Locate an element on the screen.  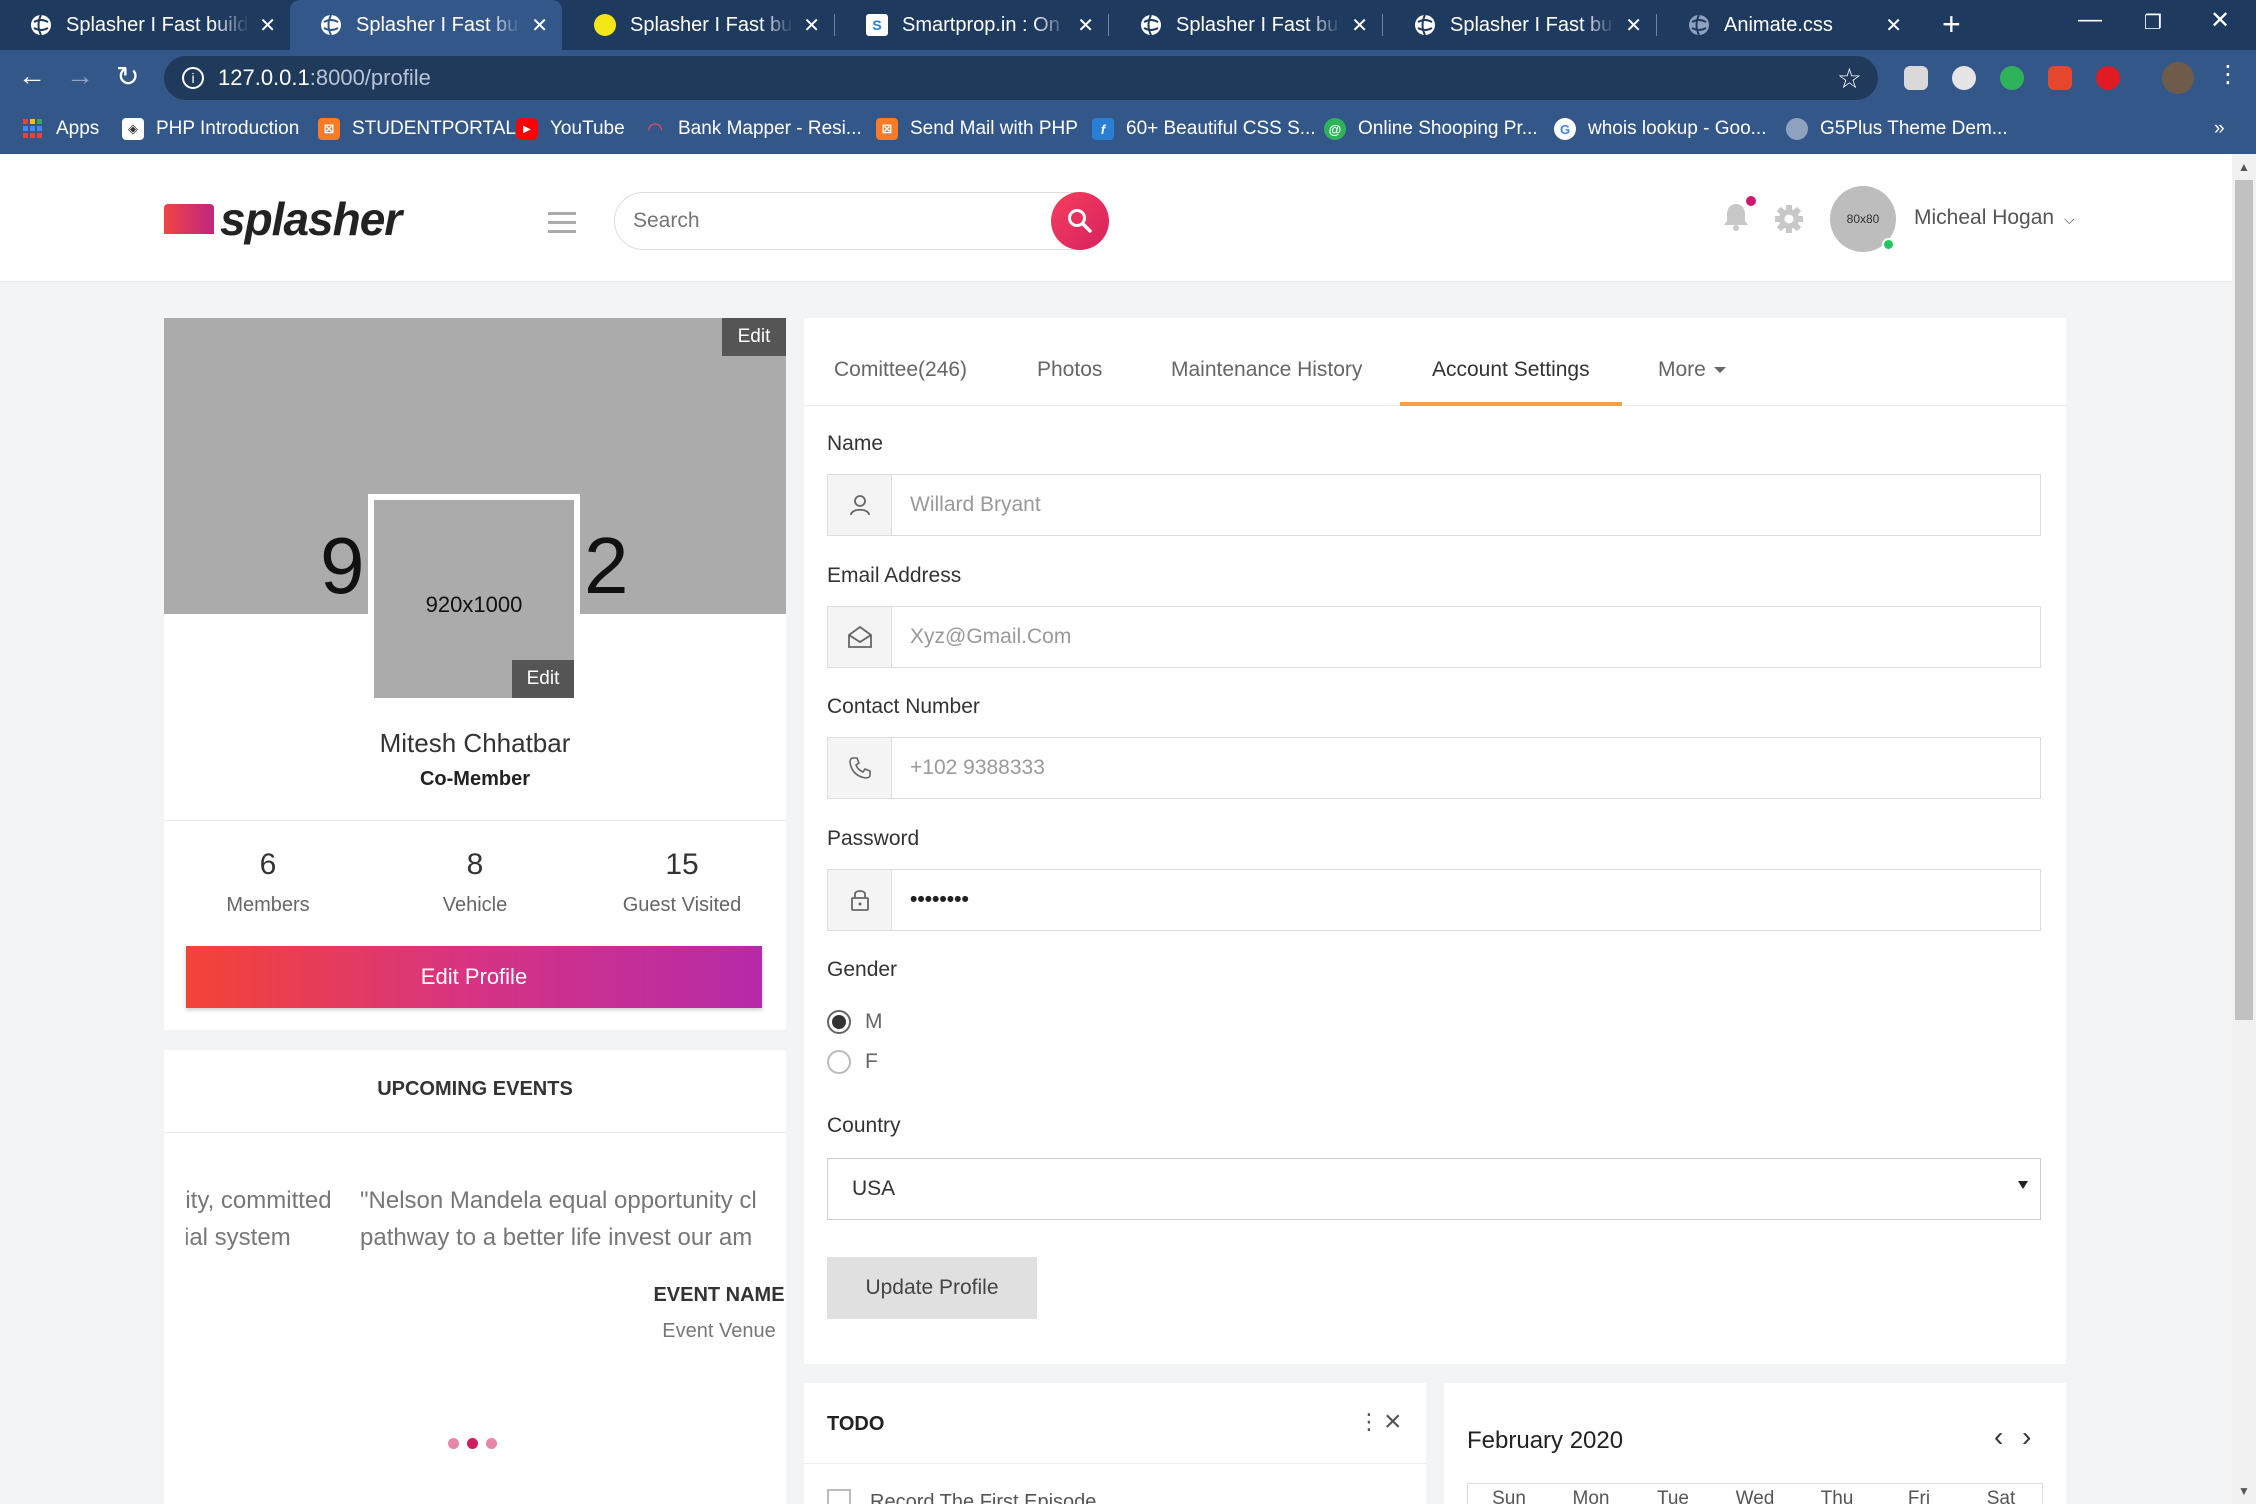
bookmark-send-mail: ⊠ Send Mail with PHP is located at coordinates (977, 129).